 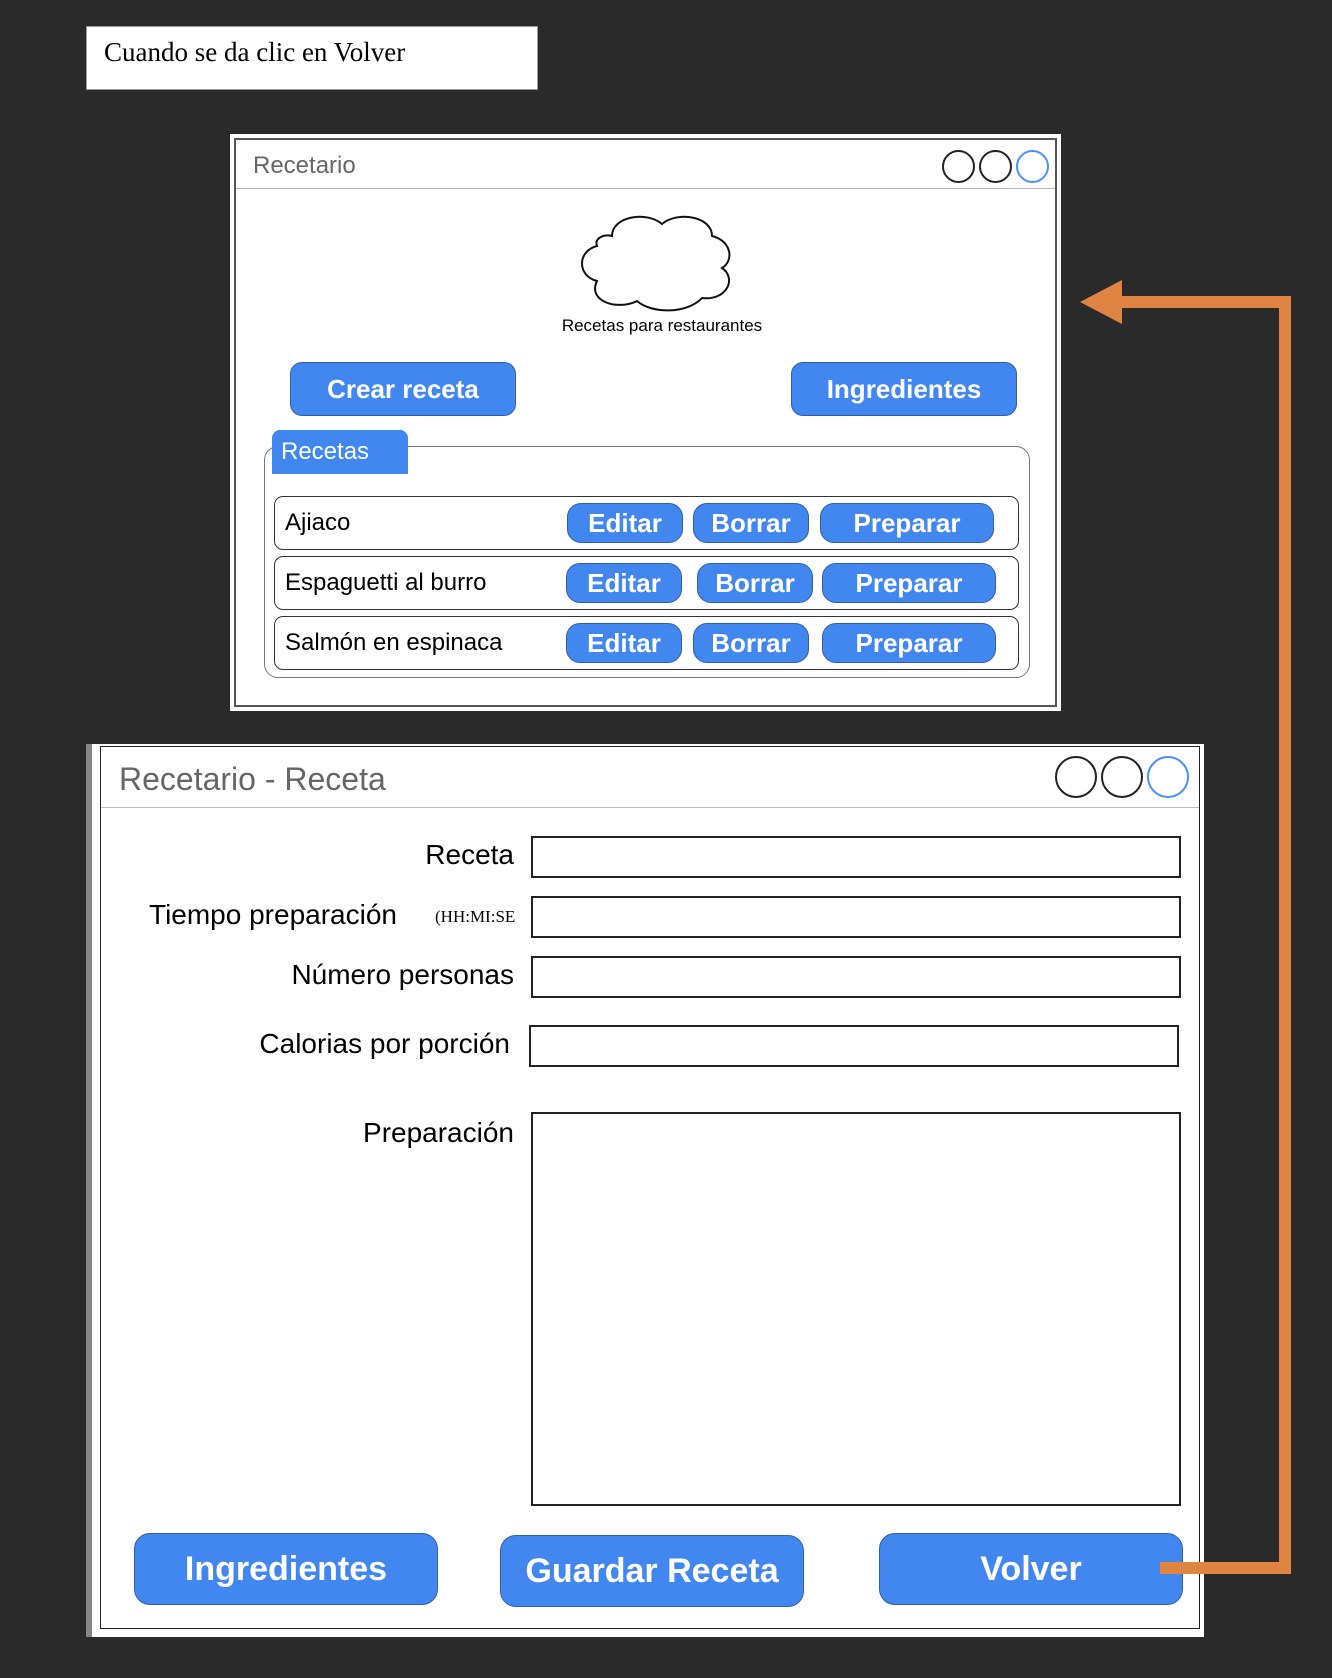 What do you see at coordinates (645, 164) in the screenshot?
I see `main-titlebar: Recetario` at bounding box center [645, 164].